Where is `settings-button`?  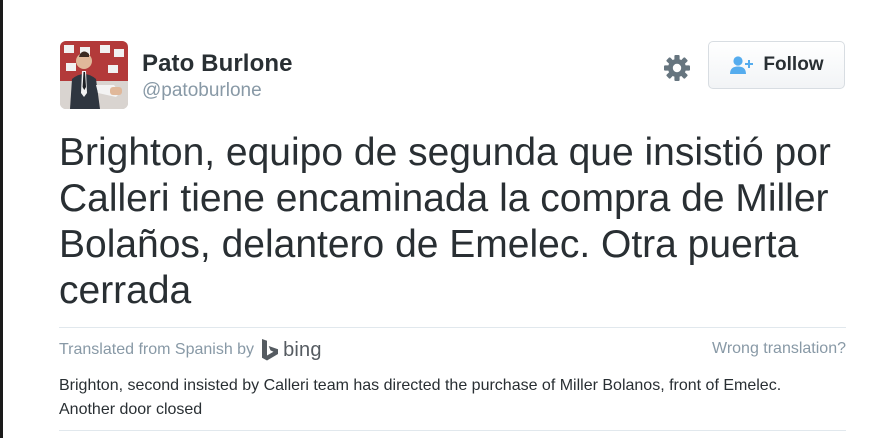
settings-button is located at coordinates (677, 68).